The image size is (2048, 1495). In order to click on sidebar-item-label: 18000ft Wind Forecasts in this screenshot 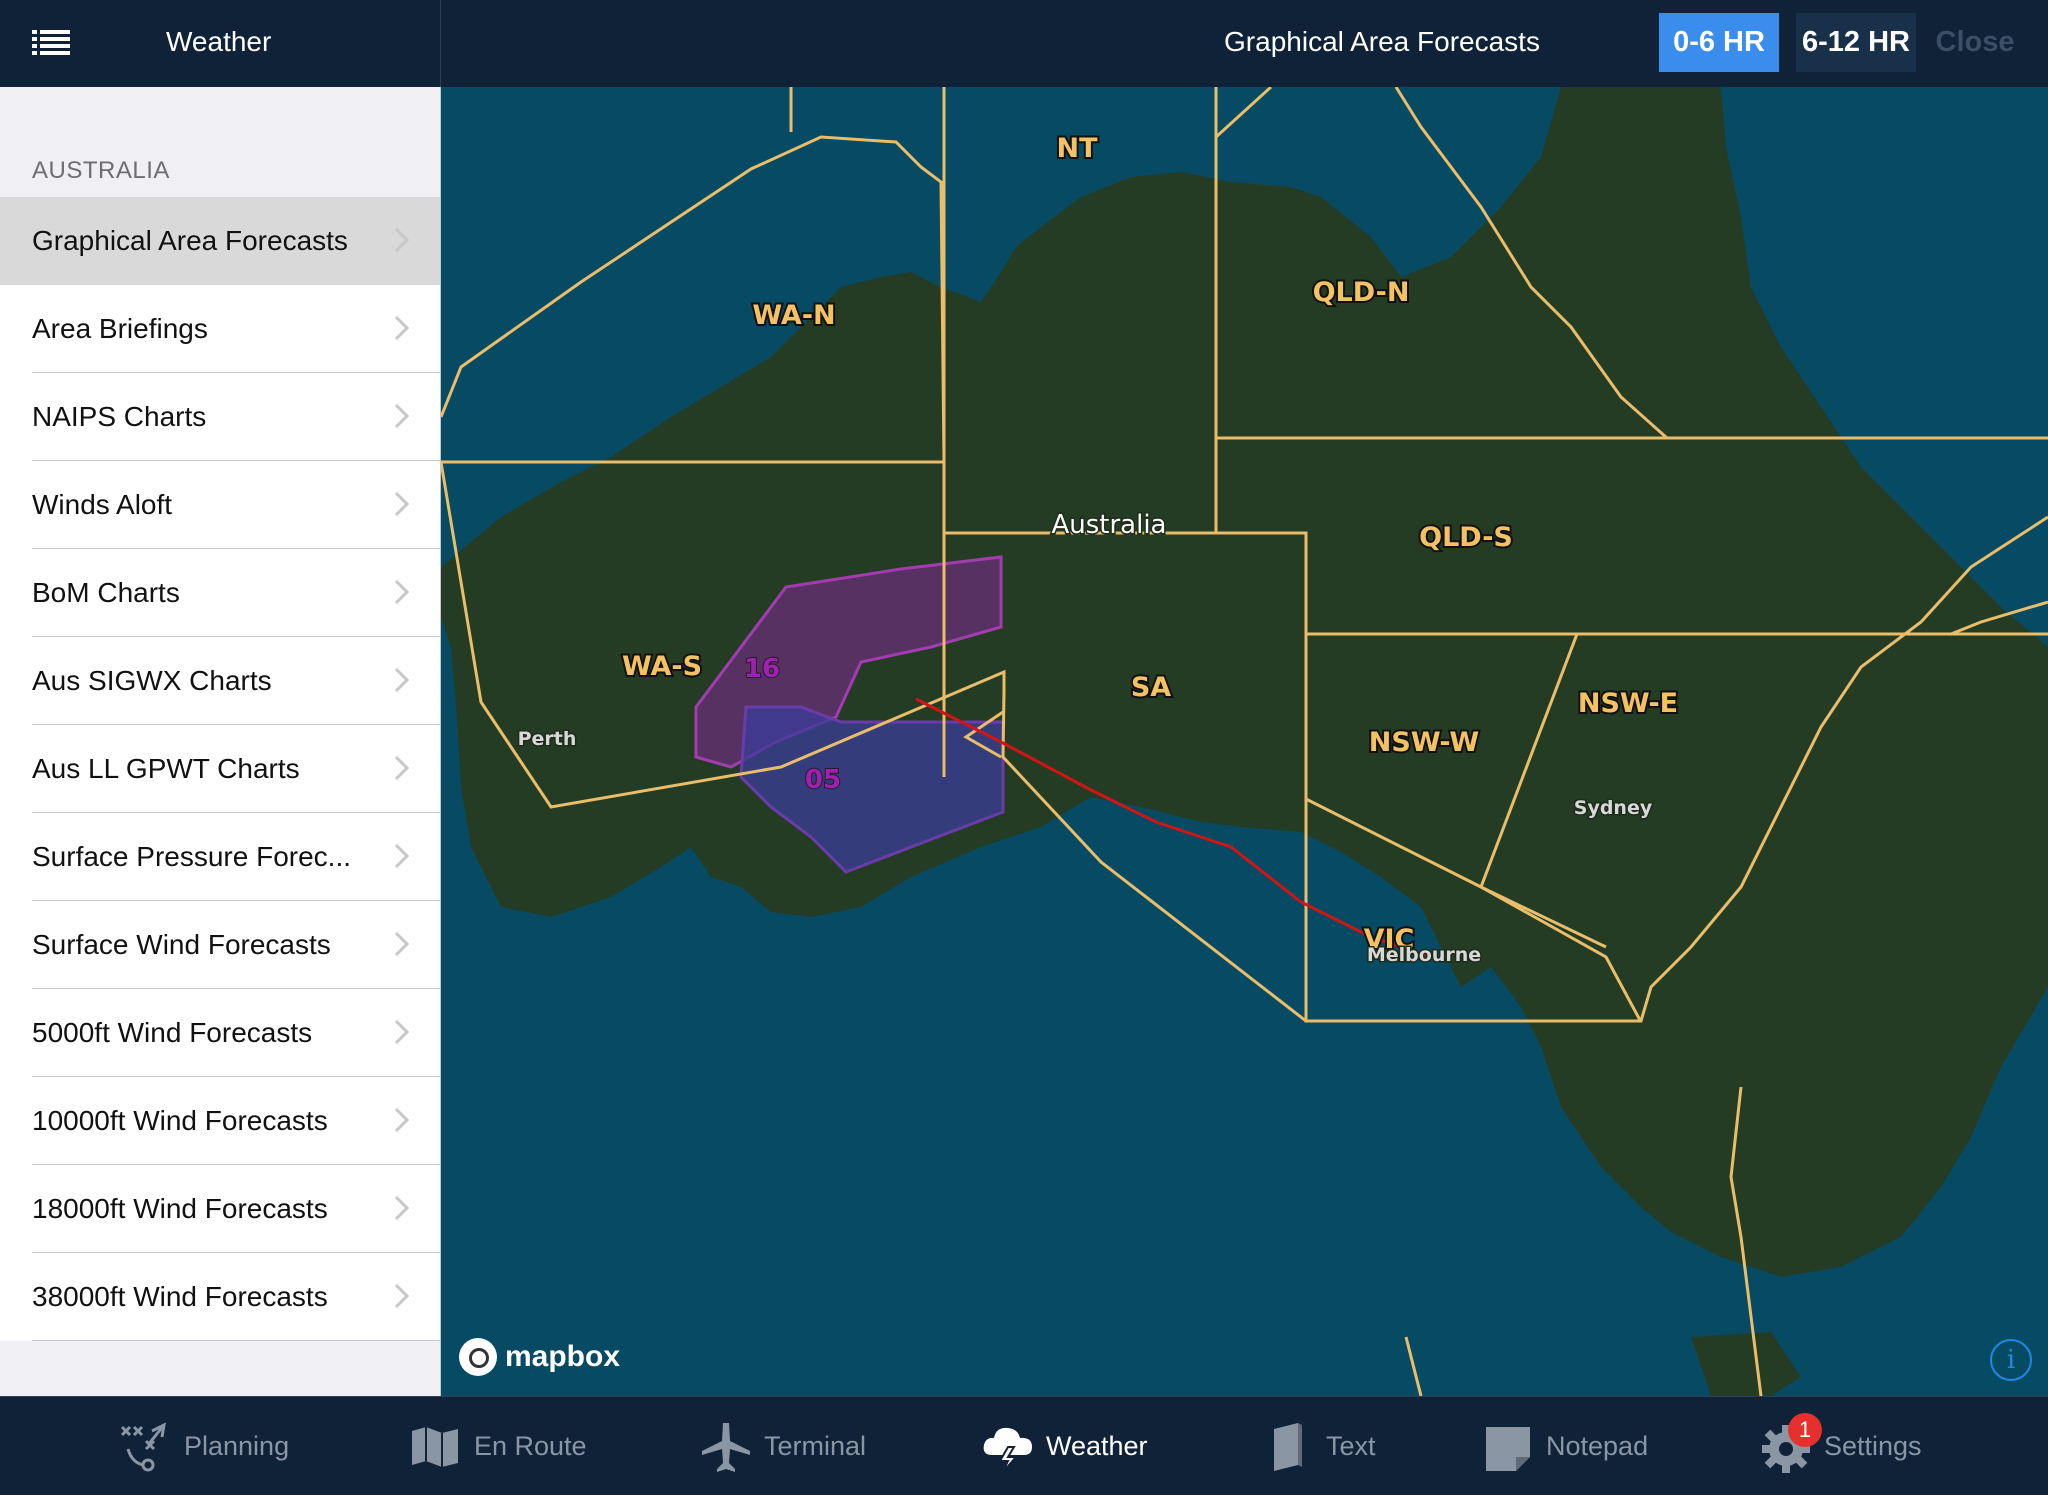, I will do `click(180, 1208)`.